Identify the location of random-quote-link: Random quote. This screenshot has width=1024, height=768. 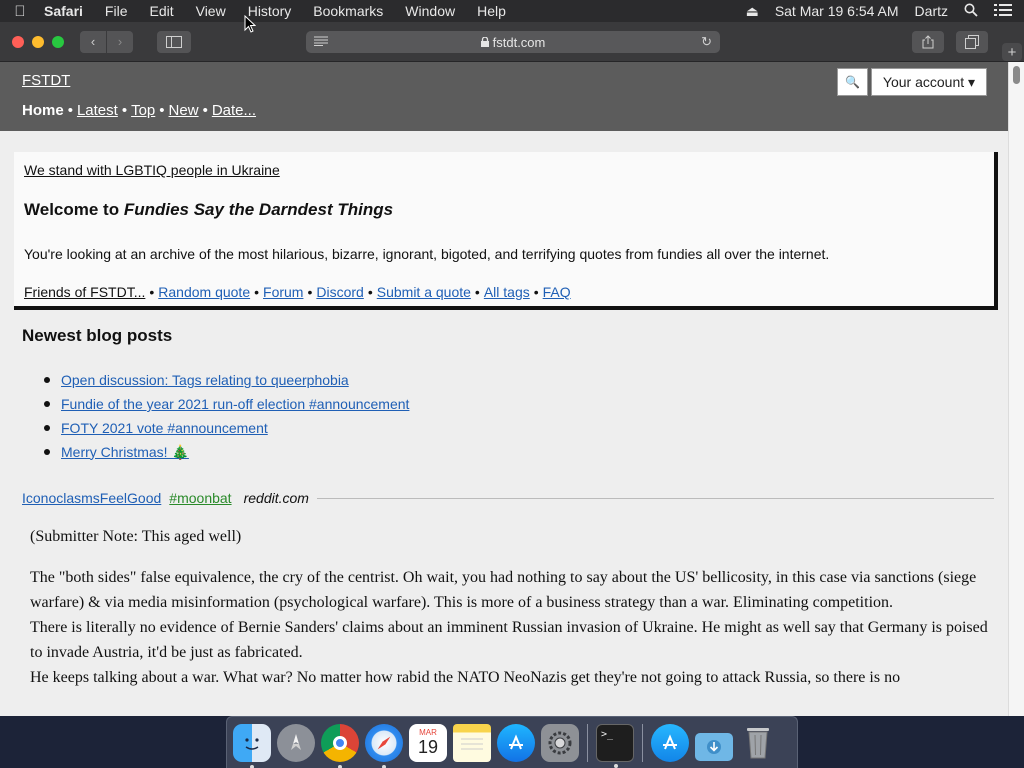
(204, 292).